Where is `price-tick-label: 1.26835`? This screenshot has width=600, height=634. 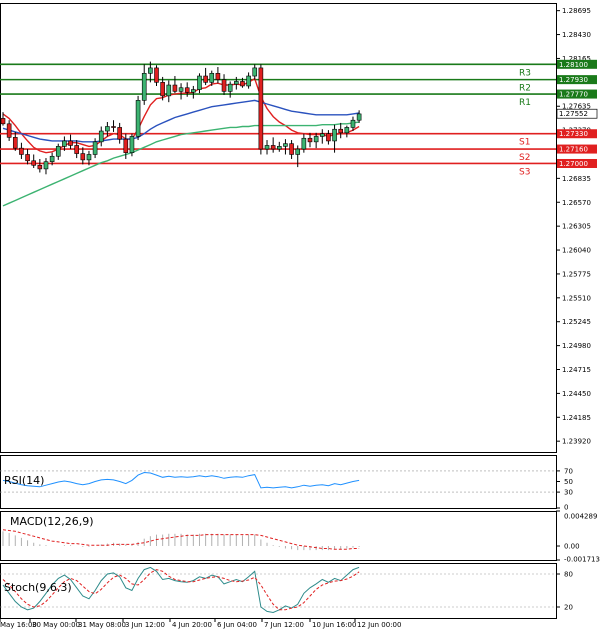
price-tick-label: 1.26835 is located at coordinates (576, 179).